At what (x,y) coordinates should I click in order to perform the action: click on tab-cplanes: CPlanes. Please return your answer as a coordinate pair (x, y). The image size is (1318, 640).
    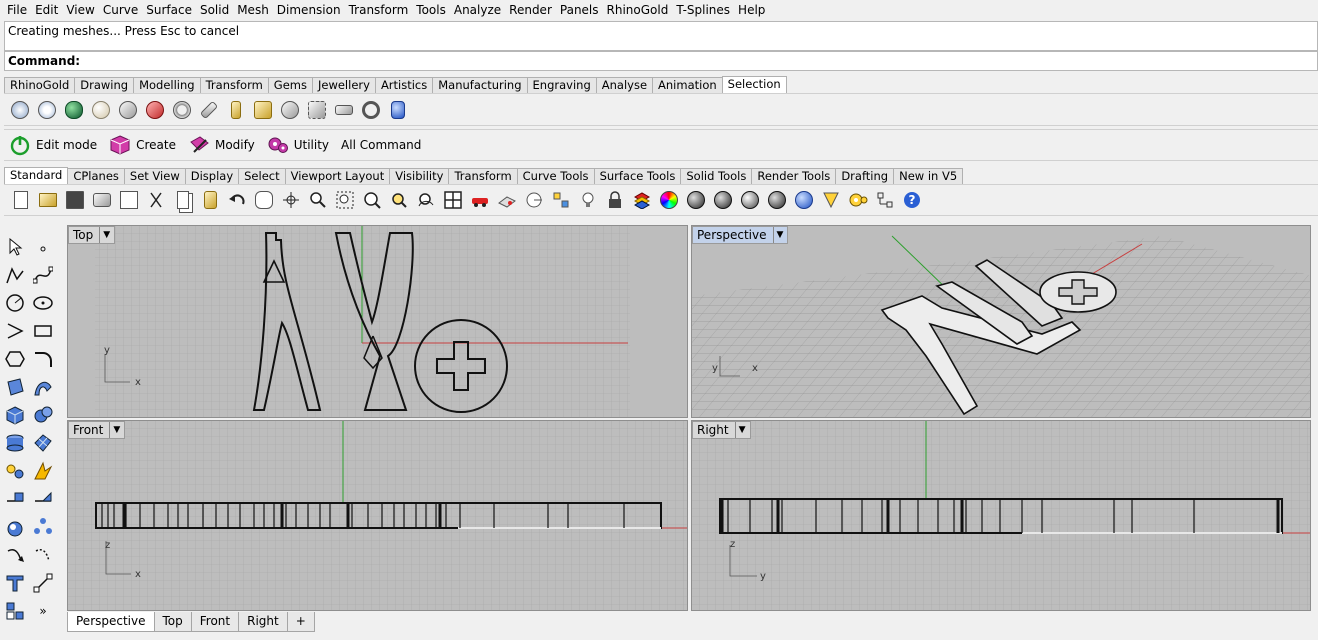
    Looking at the image, I should click on (96, 176).